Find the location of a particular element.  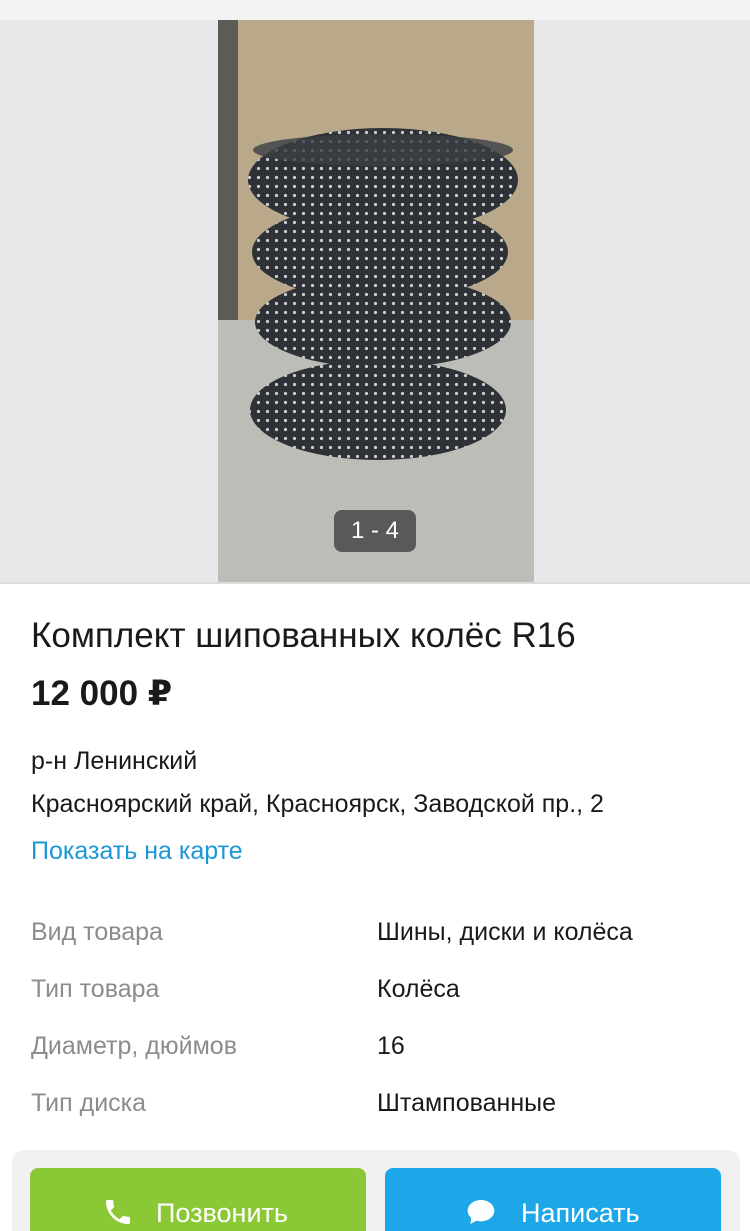

param-row: Тип товара Колёса is located at coordinates (376, 1003).